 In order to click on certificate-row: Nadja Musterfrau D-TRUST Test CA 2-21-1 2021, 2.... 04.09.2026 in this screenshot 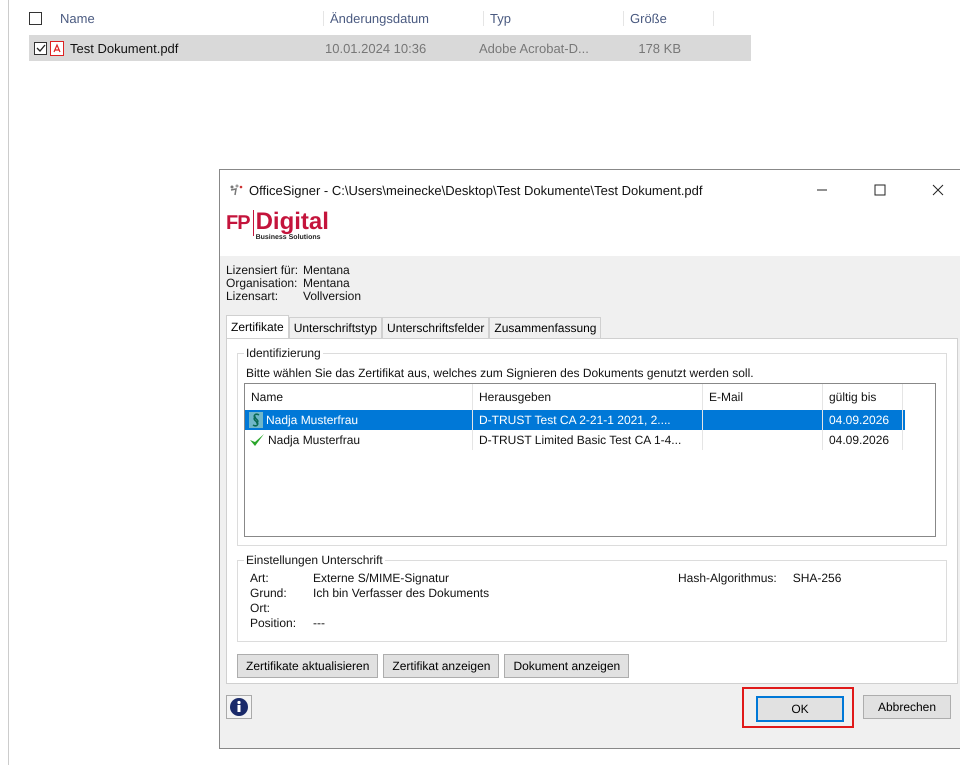, I will do `click(575, 420)`.